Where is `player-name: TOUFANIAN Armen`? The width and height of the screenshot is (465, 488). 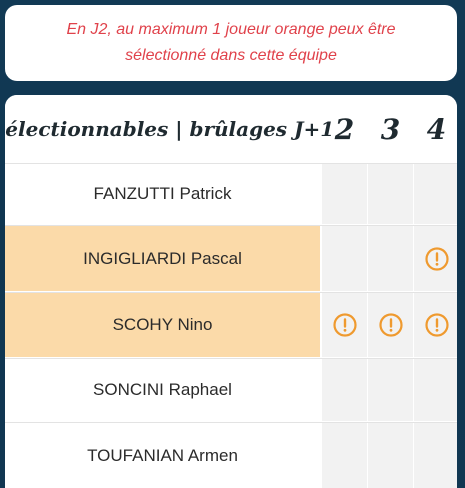
player-name: TOUFANIAN Armen is located at coordinates (162, 455).